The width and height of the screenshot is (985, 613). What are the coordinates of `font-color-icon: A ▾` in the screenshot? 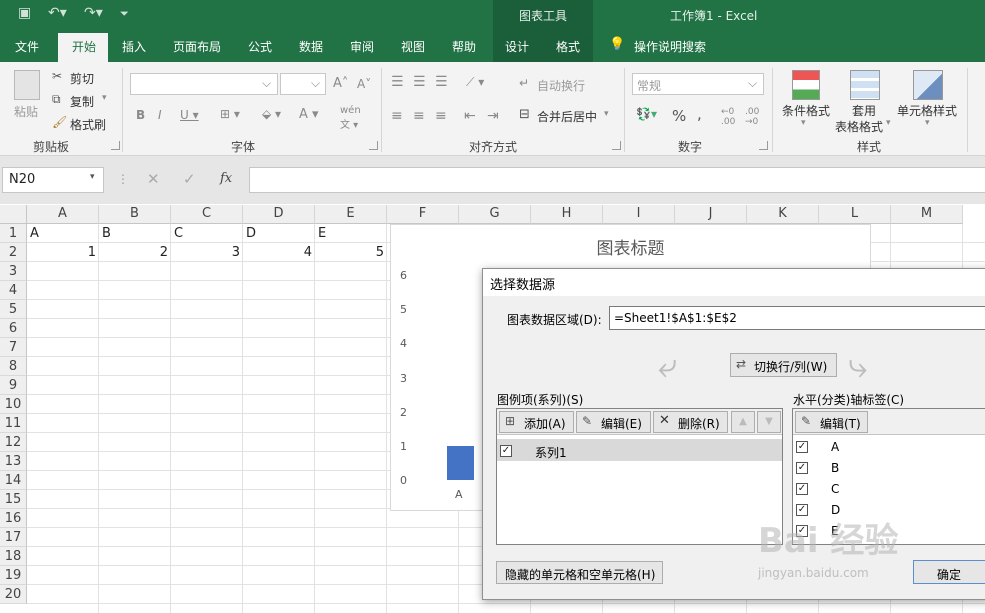 It's located at (309, 114).